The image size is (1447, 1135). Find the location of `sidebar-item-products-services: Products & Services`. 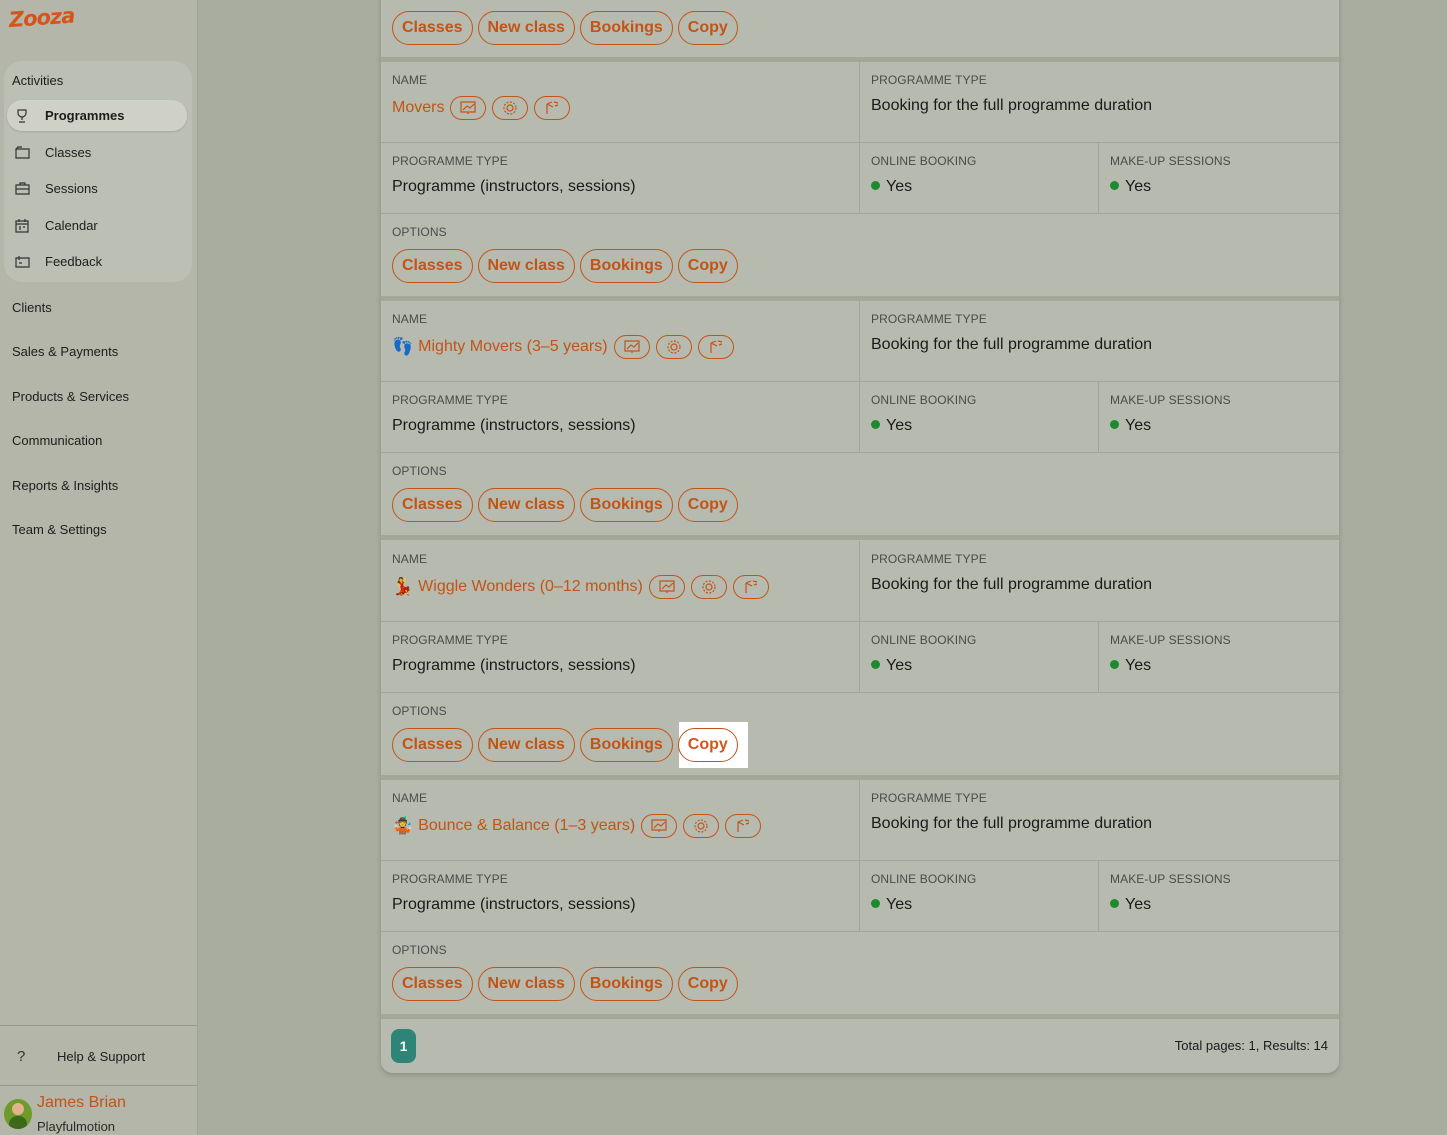

sidebar-item-products-services: Products & Services is located at coordinates (70, 396).